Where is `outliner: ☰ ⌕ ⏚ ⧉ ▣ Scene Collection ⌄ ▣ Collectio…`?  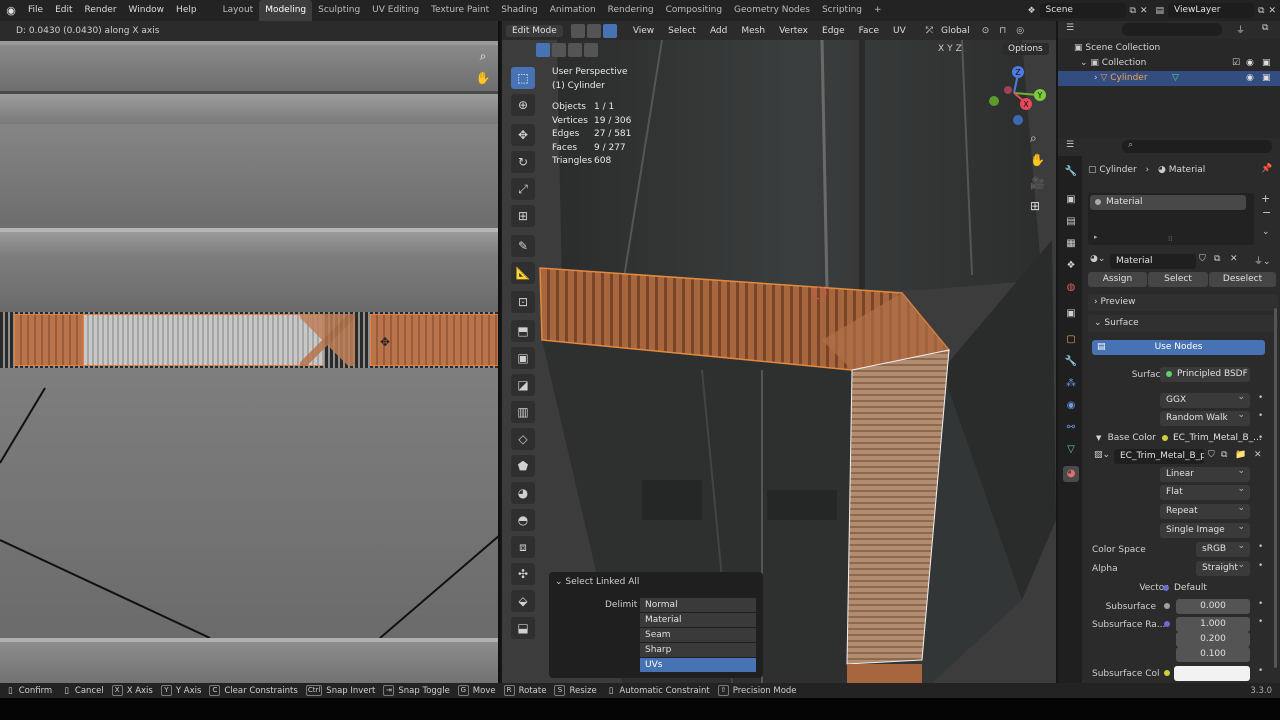 outliner: ☰ ⌕ ⏚ ⧉ ▣ Scene Collection ⌄ ▣ Collectio… is located at coordinates (1169, 79).